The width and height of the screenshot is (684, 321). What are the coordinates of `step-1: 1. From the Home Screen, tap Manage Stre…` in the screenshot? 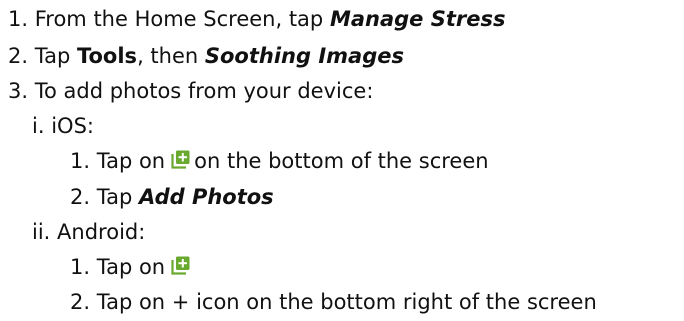 It's located at (256, 19).